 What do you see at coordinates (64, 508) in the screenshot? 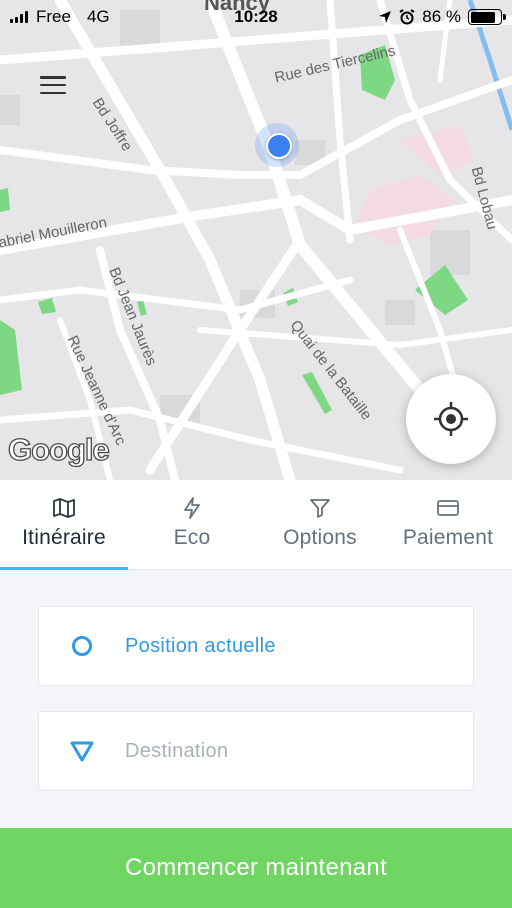
I see `map-icon` at bounding box center [64, 508].